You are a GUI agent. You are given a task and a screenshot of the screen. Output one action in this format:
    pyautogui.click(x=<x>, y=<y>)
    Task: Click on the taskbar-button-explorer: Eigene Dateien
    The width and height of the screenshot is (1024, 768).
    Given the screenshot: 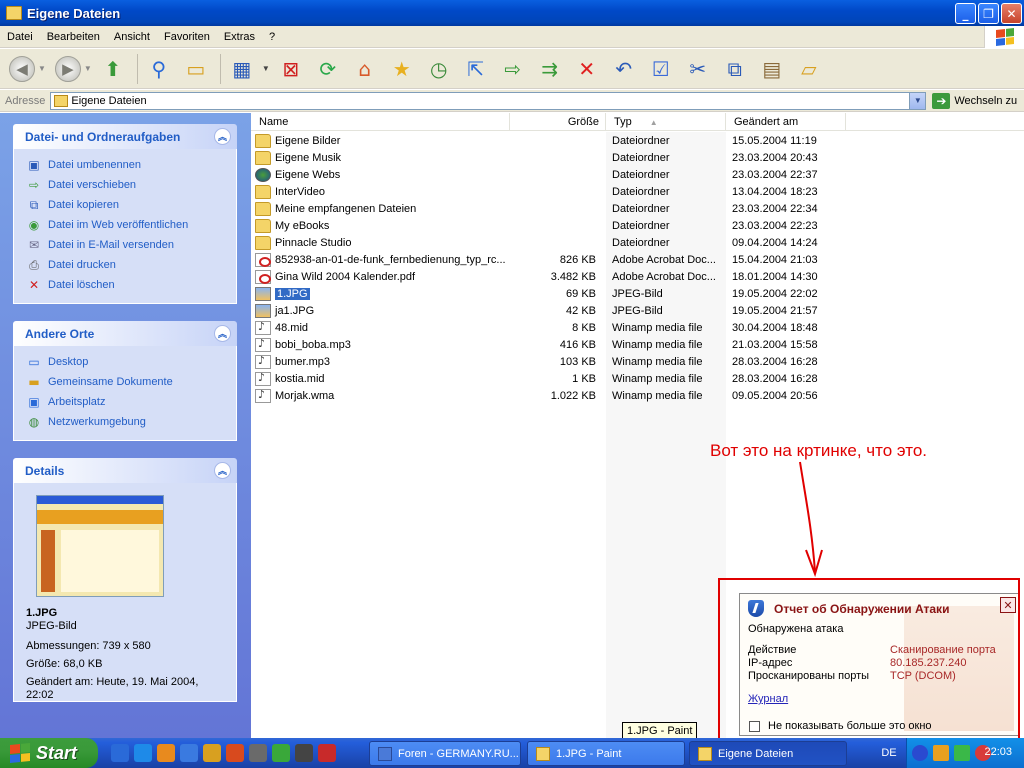 What is the action you would take?
    pyautogui.click(x=768, y=753)
    